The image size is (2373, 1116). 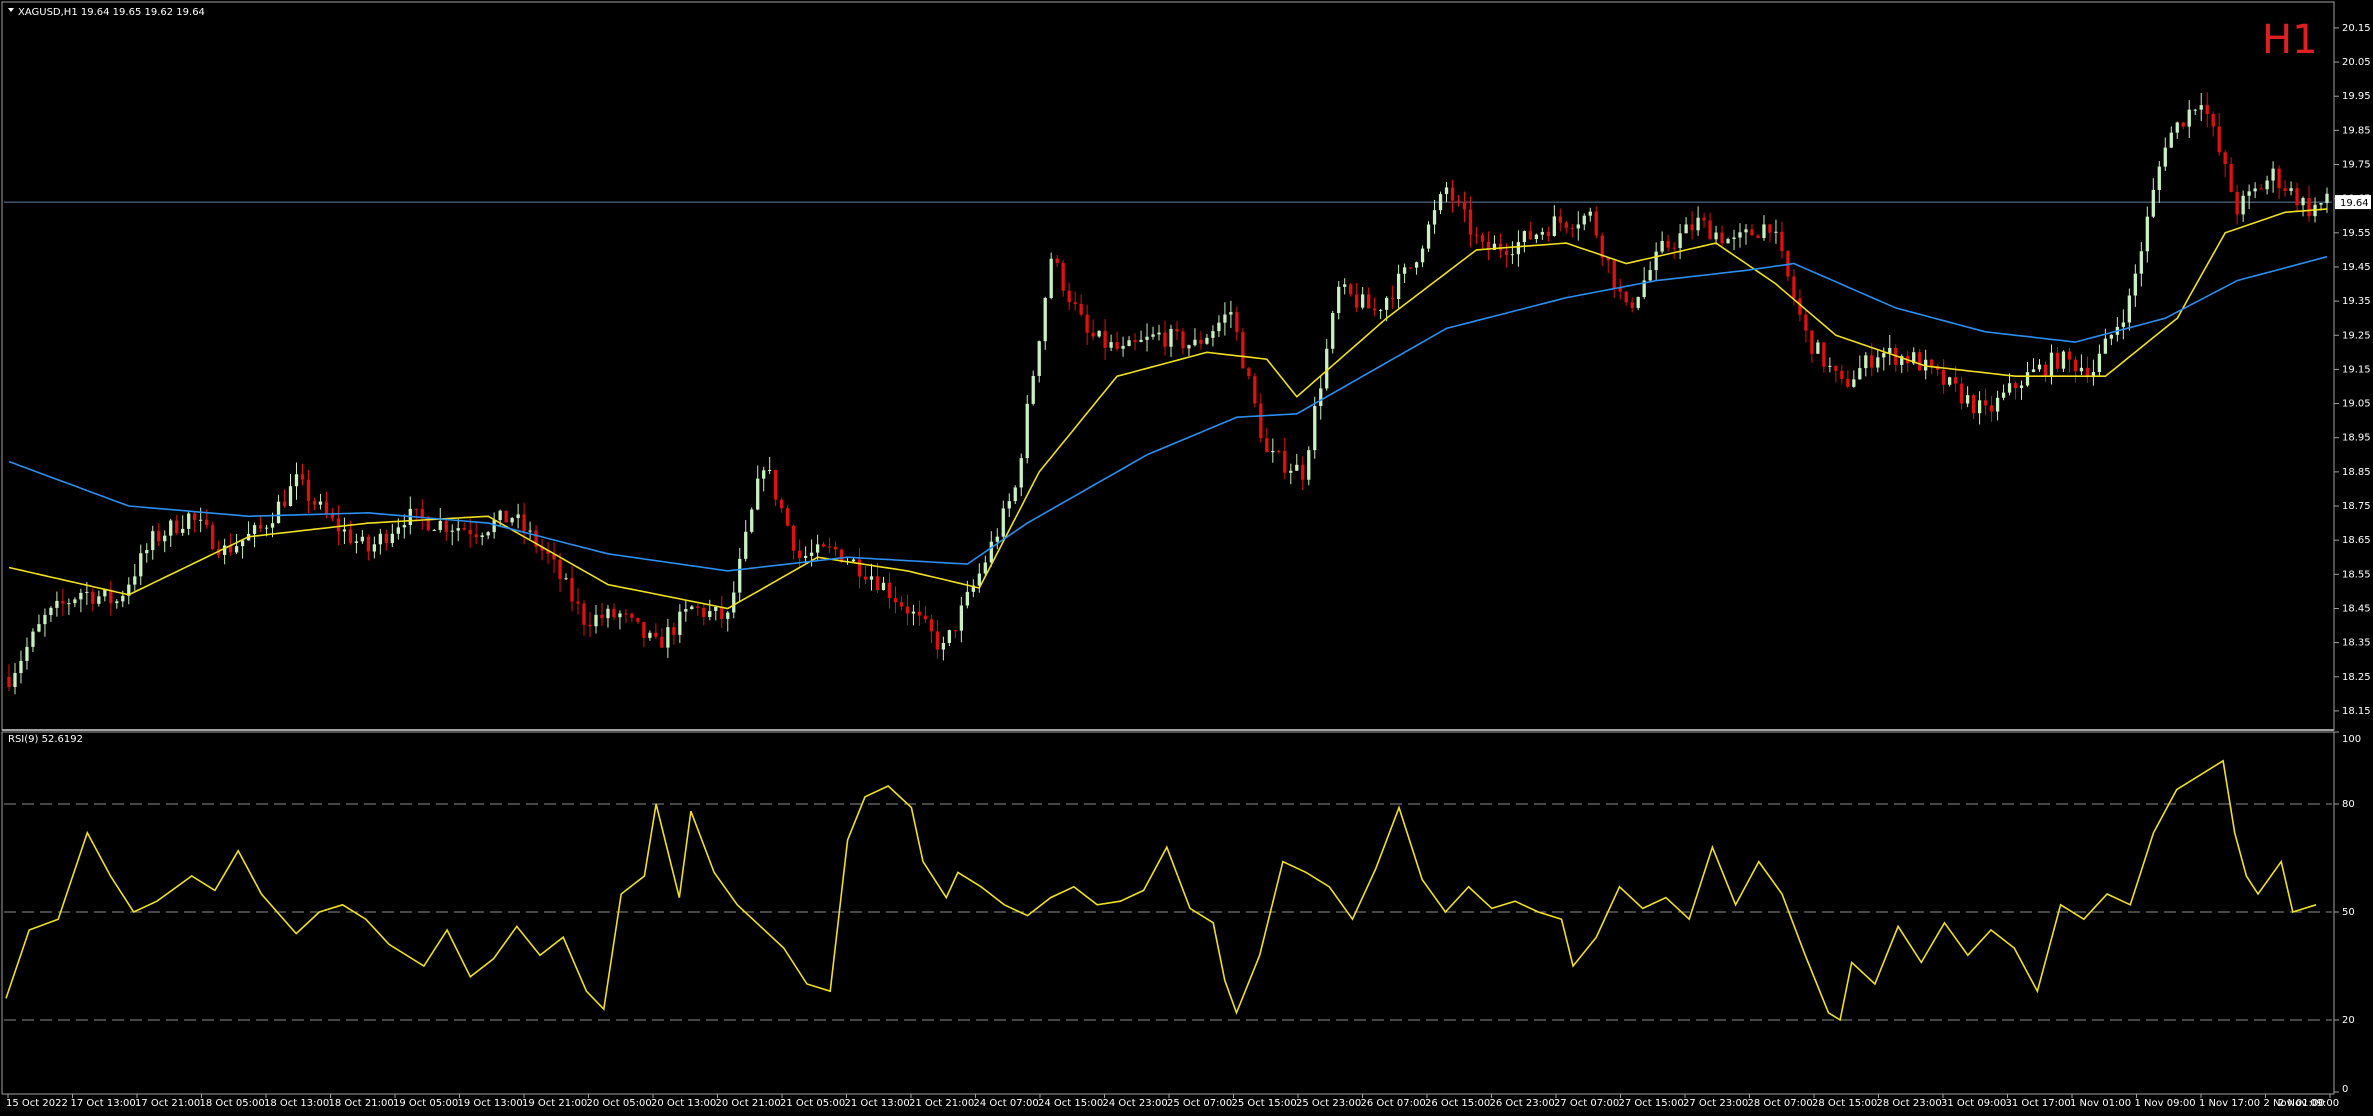 I want to click on price-axis-label: 19.15, so click(x=2356, y=369).